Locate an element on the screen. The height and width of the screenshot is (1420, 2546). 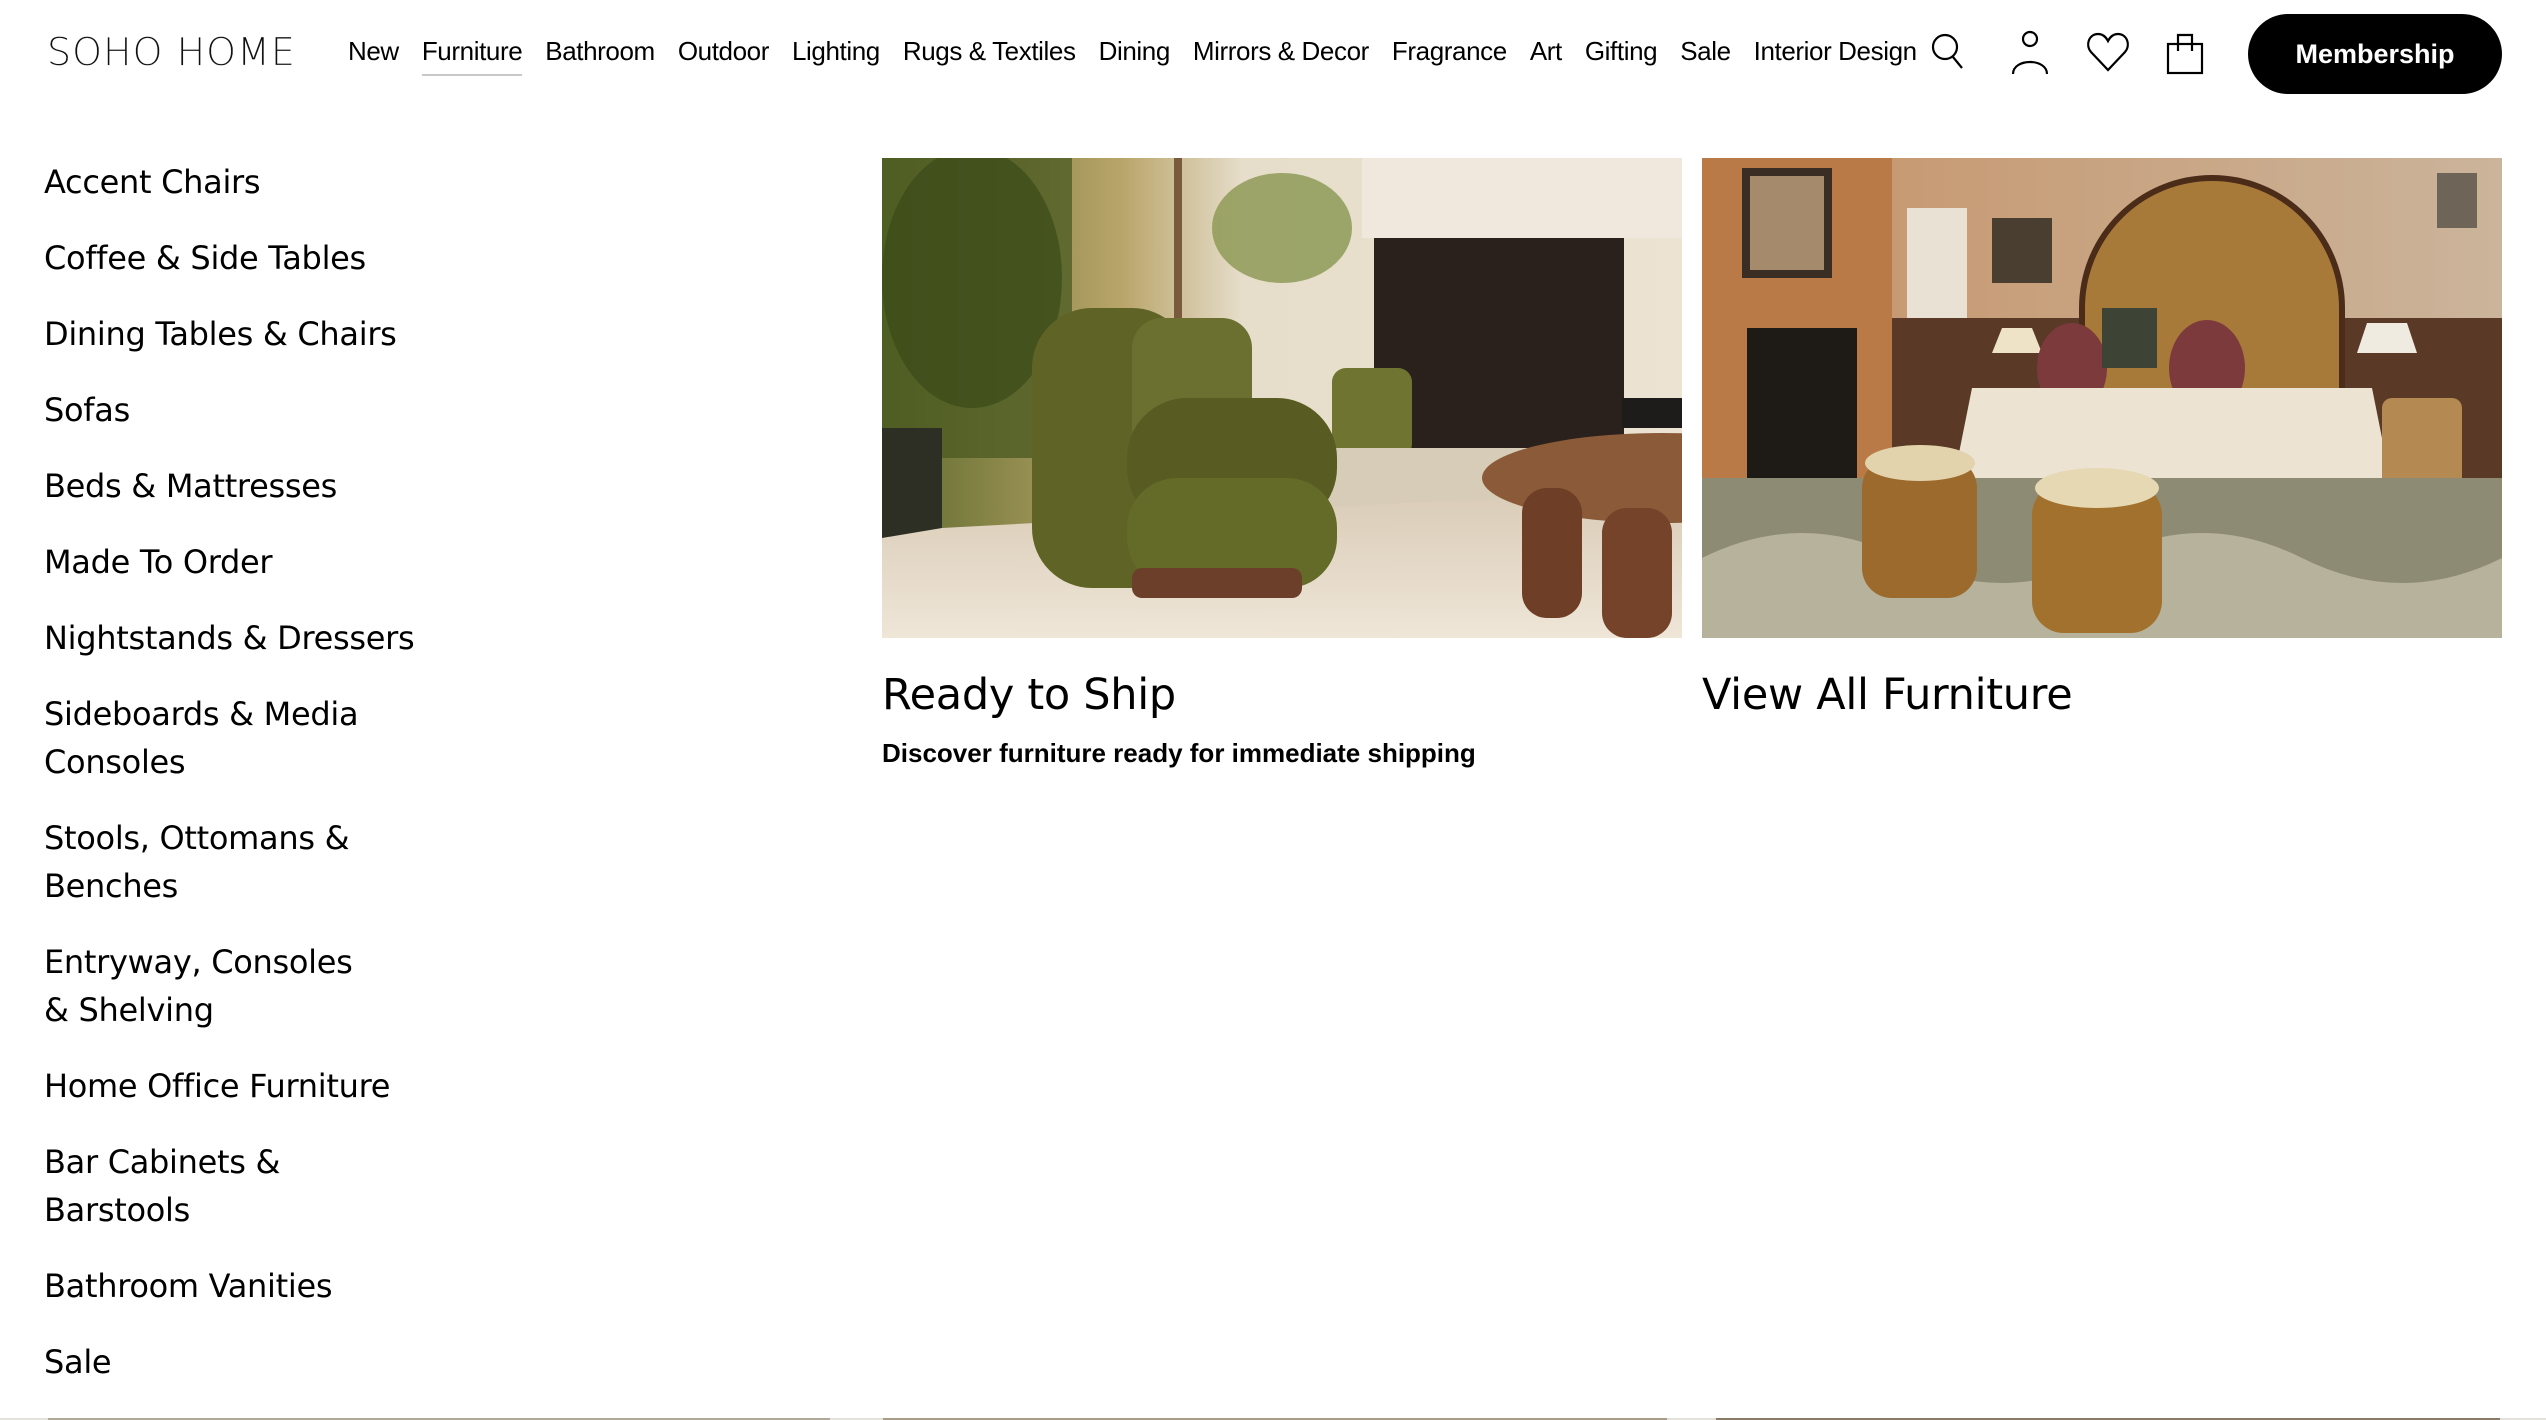
nav-item-fragrance: Fragrance is located at coordinates (1449, 51).